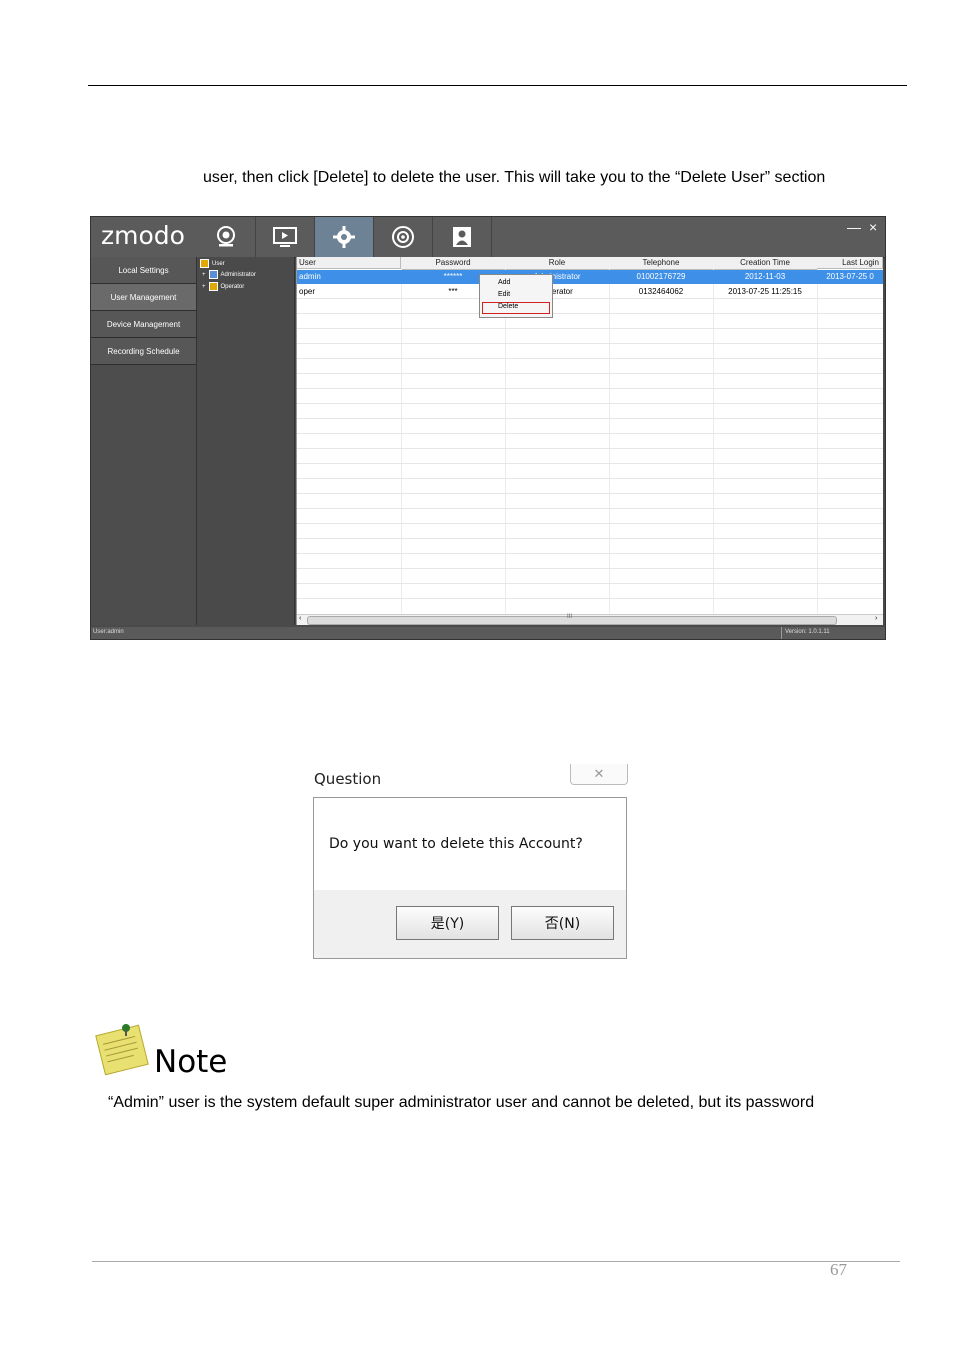  What do you see at coordinates (307, 291) in the screenshot?
I see `cell-user: oper` at bounding box center [307, 291].